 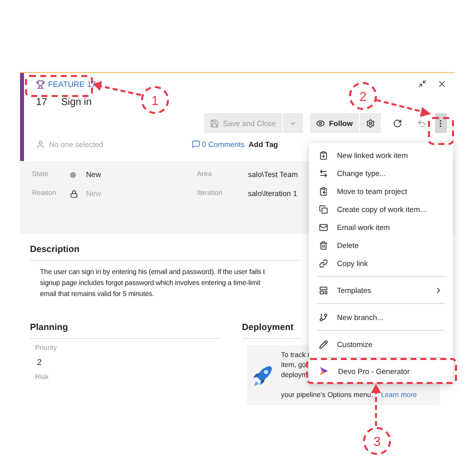 What do you see at coordinates (40, 144) in the screenshot?
I see `person-icon` at bounding box center [40, 144].